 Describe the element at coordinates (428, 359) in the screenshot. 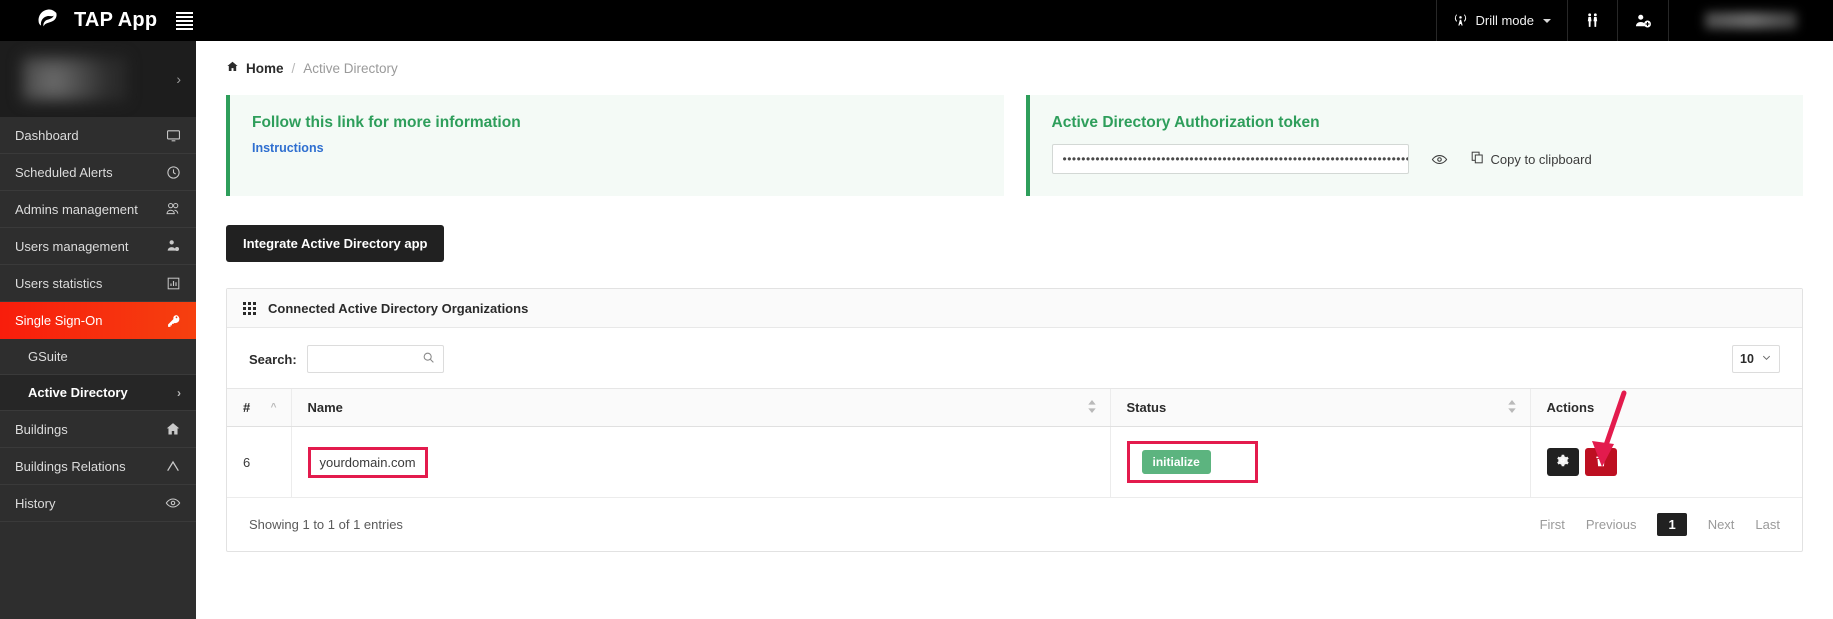

I see `search-icon` at that location.